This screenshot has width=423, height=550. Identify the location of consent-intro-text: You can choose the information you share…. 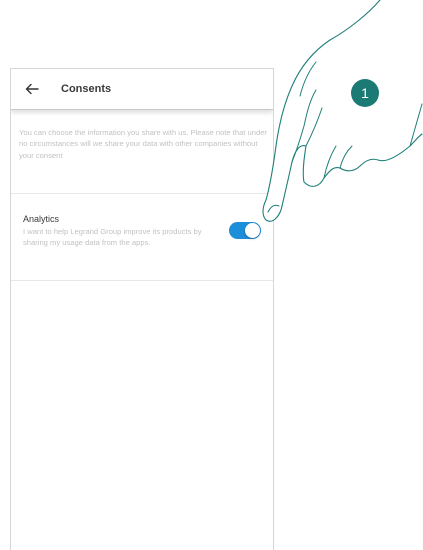
(143, 144).